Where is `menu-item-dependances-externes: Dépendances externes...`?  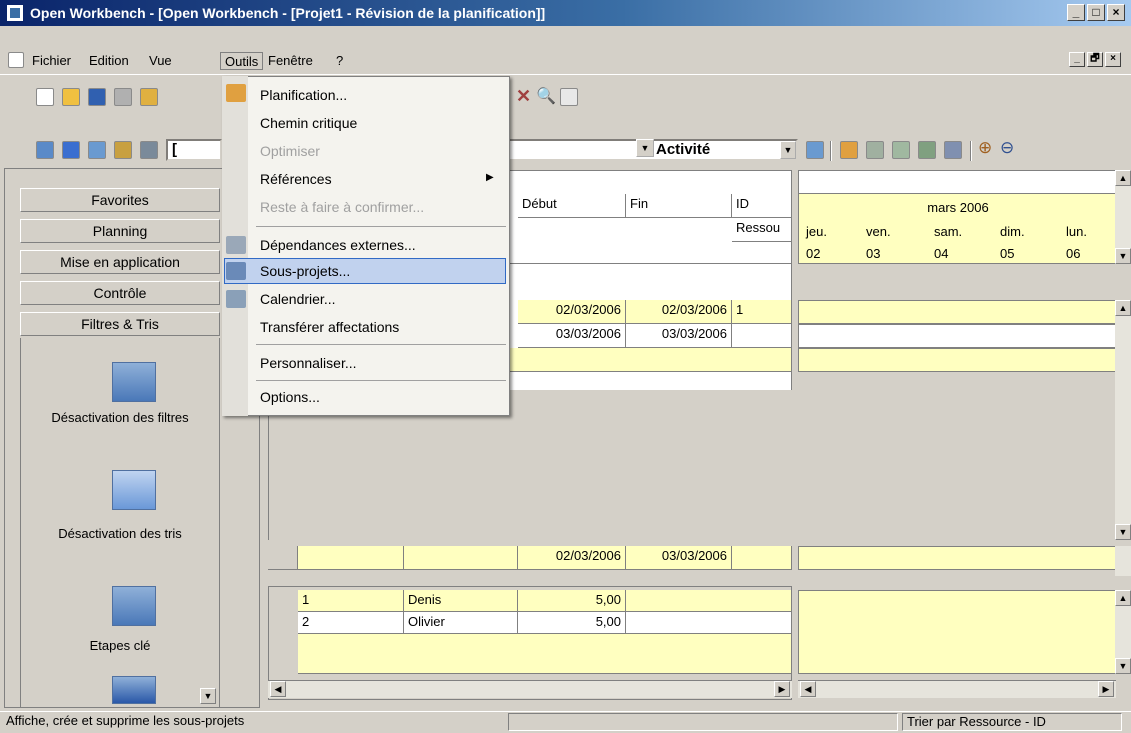 menu-item-dependances-externes: Dépendances externes... is located at coordinates (338, 245).